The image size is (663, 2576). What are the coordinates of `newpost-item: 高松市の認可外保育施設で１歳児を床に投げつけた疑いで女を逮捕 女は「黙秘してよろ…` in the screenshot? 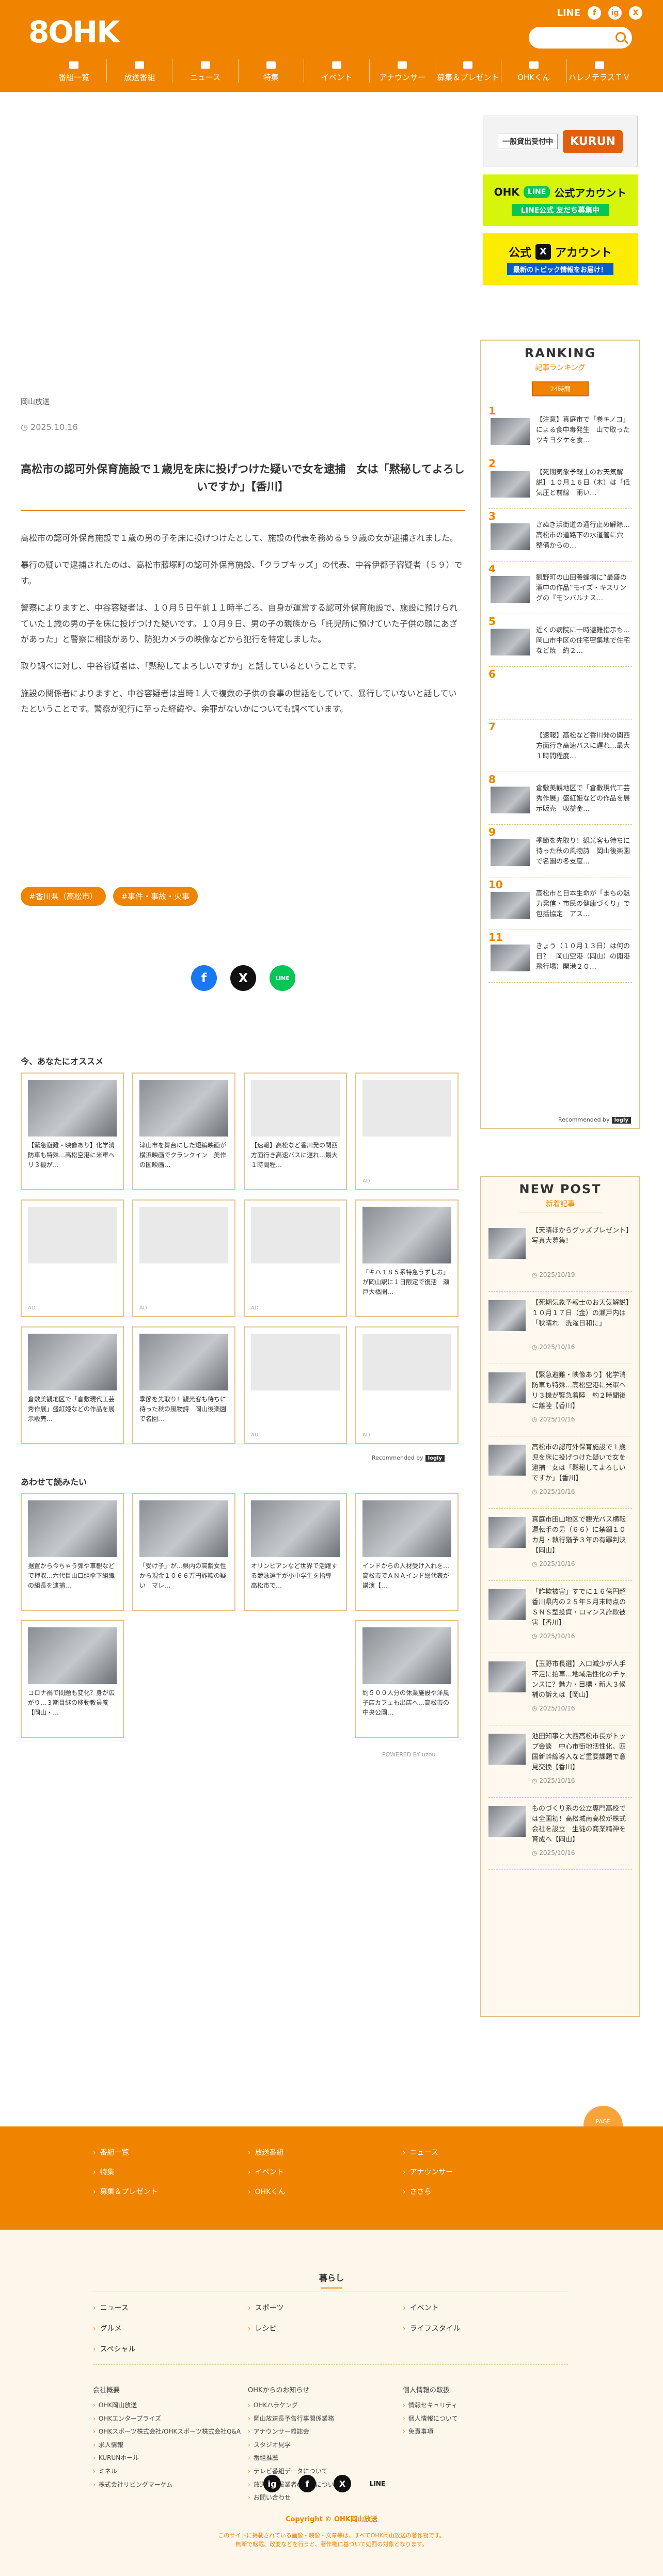 It's located at (560, 1472).